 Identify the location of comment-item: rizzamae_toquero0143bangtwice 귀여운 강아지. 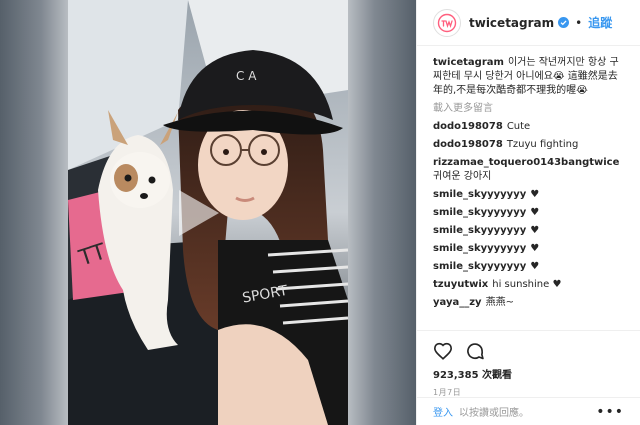
(528, 170).